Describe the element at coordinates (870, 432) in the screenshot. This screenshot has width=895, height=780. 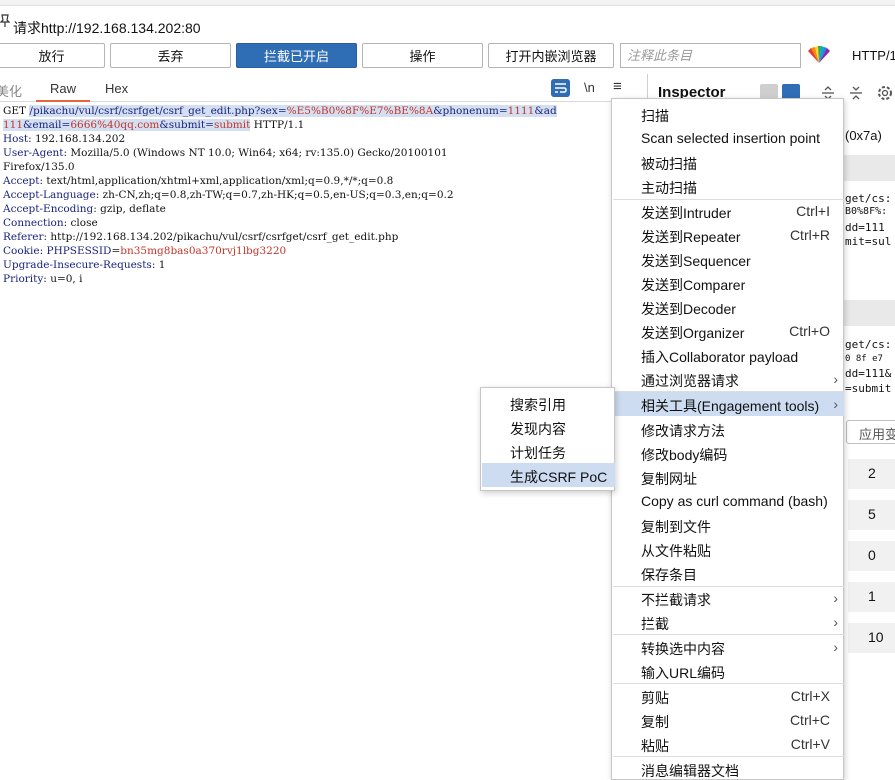
I see `apply-changes-button: 应用变` at that location.